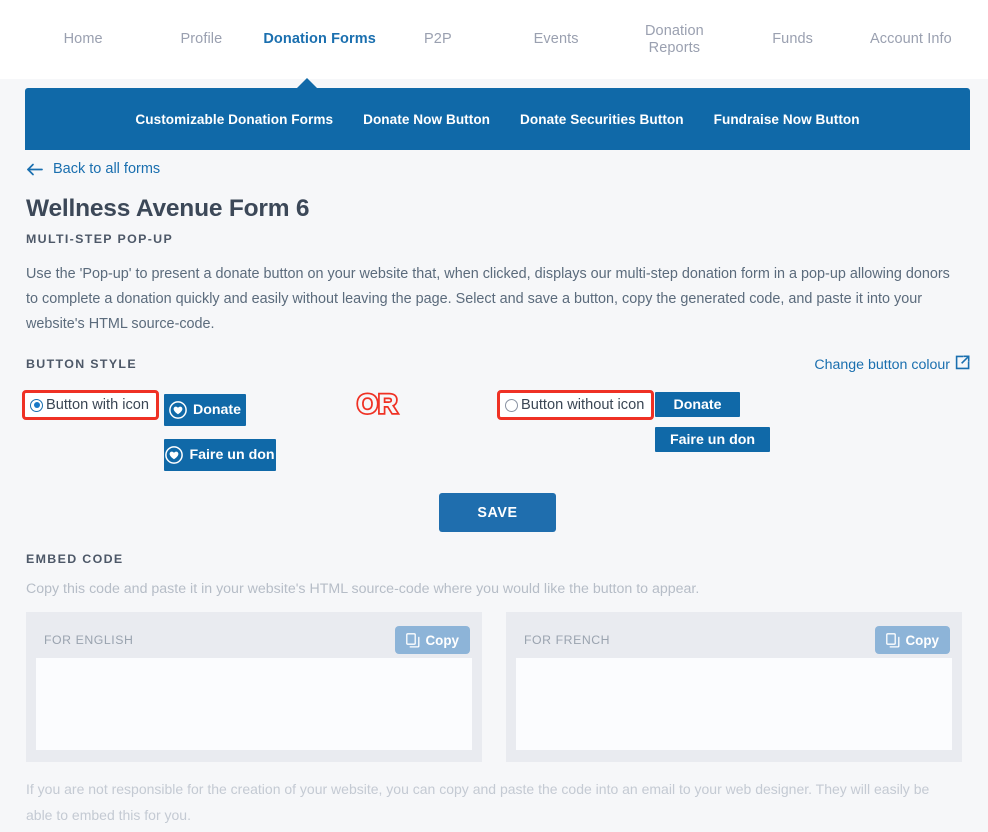 Image resolution: width=988 pixels, height=832 pixels. I want to click on embed-code-english-textarea, so click(254, 704).